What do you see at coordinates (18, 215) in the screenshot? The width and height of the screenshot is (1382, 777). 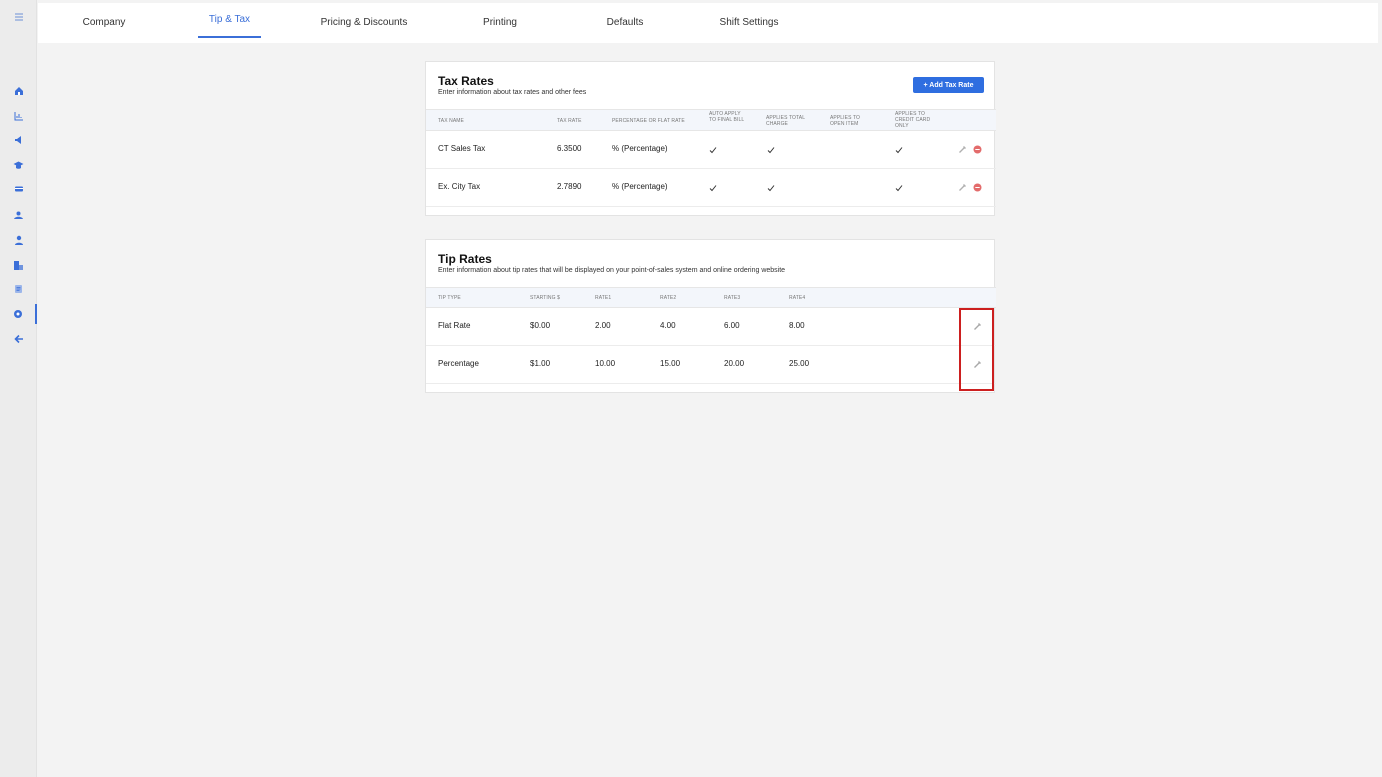 I see `user-group-icon` at bounding box center [18, 215].